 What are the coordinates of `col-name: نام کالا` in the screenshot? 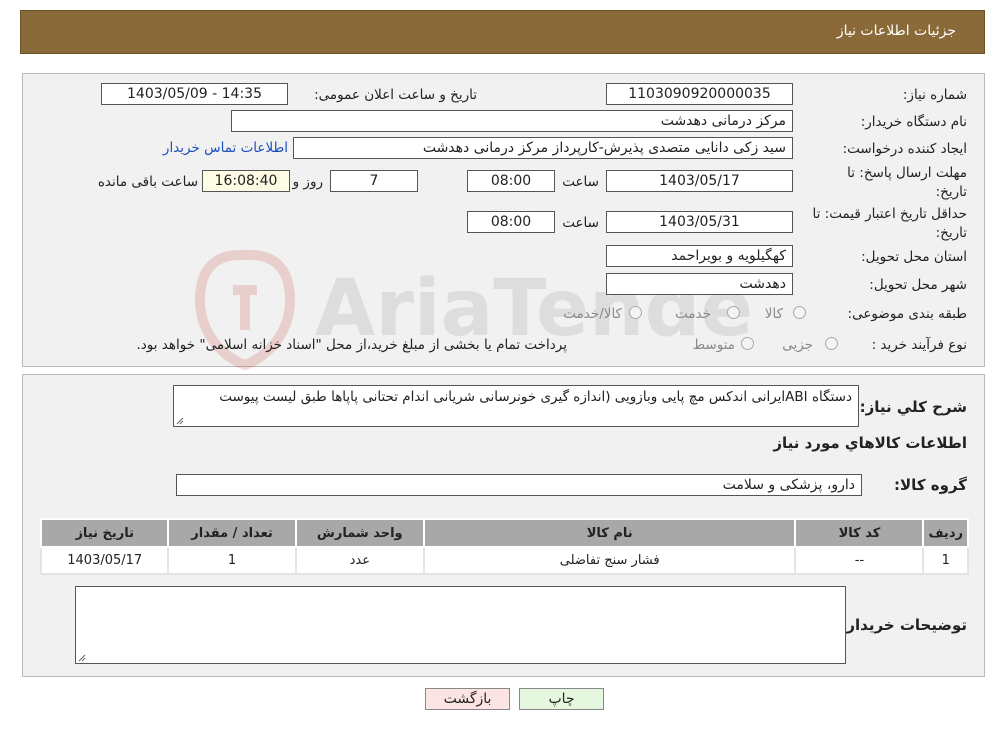 It's located at (609, 533).